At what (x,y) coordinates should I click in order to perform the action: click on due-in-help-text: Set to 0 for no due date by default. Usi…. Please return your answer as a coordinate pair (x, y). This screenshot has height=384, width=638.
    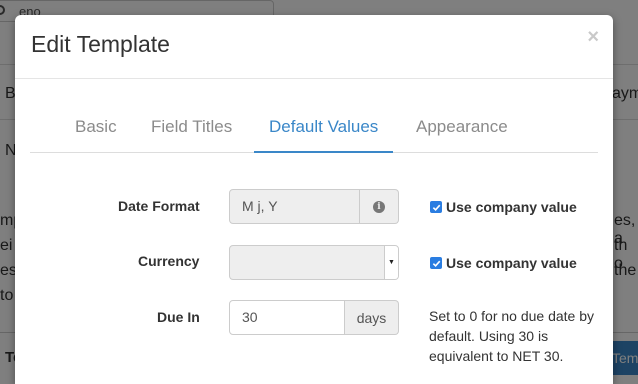
    Looking at the image, I should click on (512, 336).